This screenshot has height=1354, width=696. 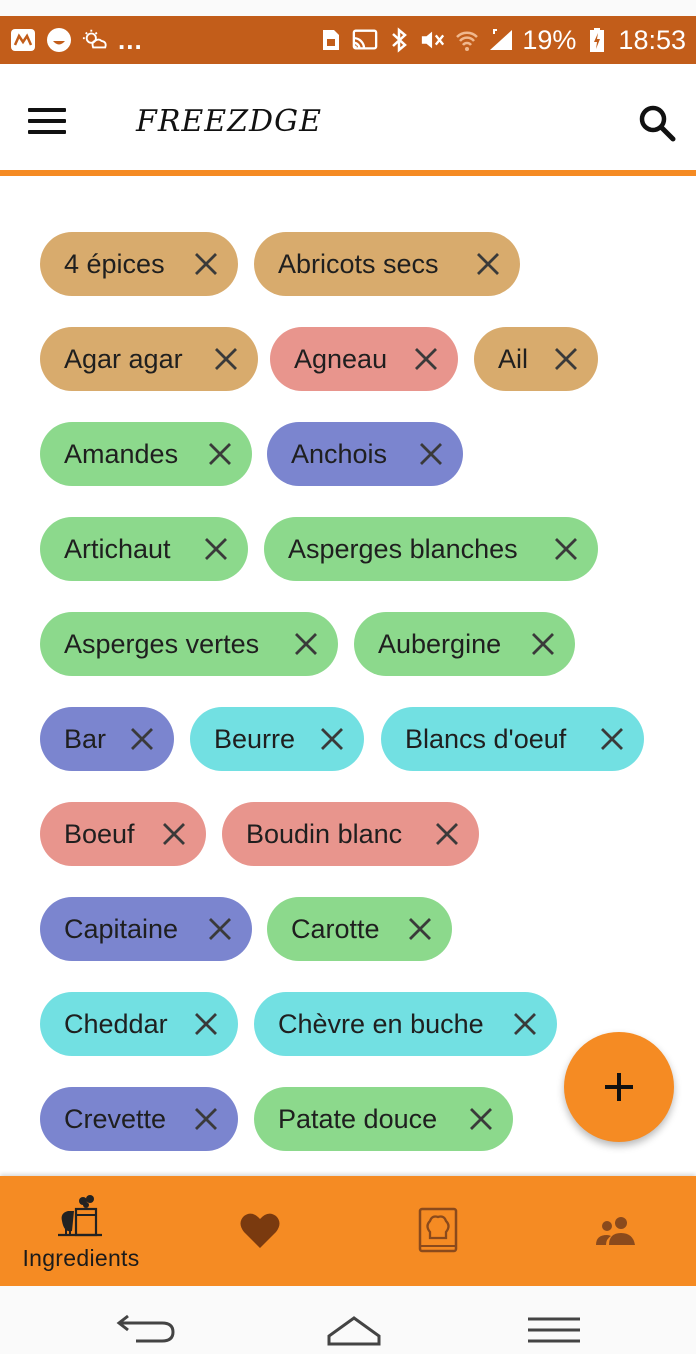 I want to click on ingredient-chip: Chèvre en buche, so click(x=405, y=1024).